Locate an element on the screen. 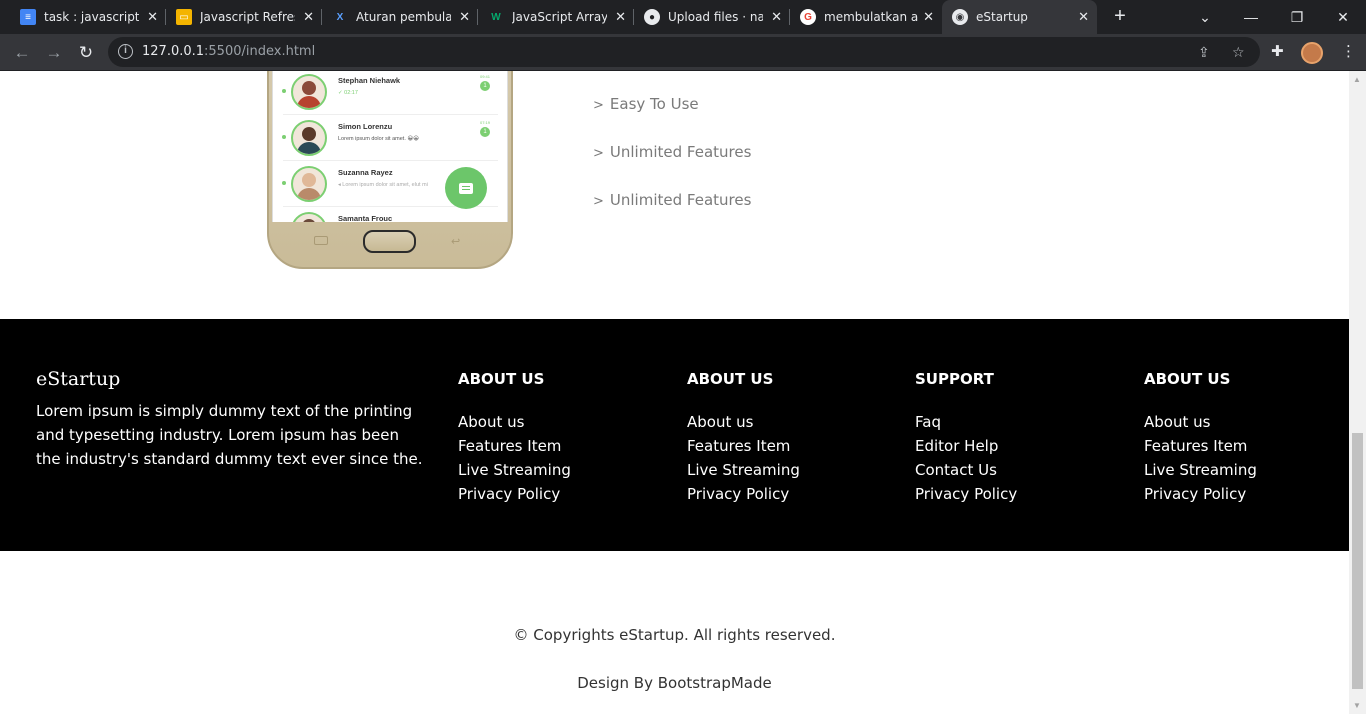  chat-item: Samanta Frouc is located at coordinates (390, 214).